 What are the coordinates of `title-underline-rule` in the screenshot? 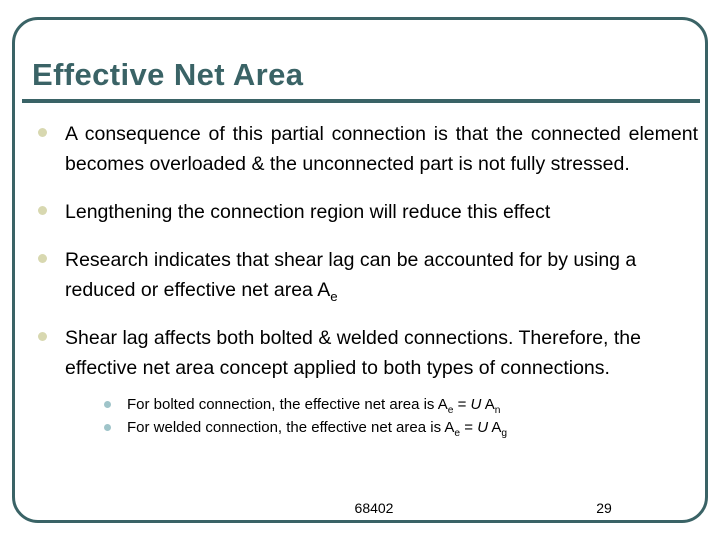 It's located at (361, 101).